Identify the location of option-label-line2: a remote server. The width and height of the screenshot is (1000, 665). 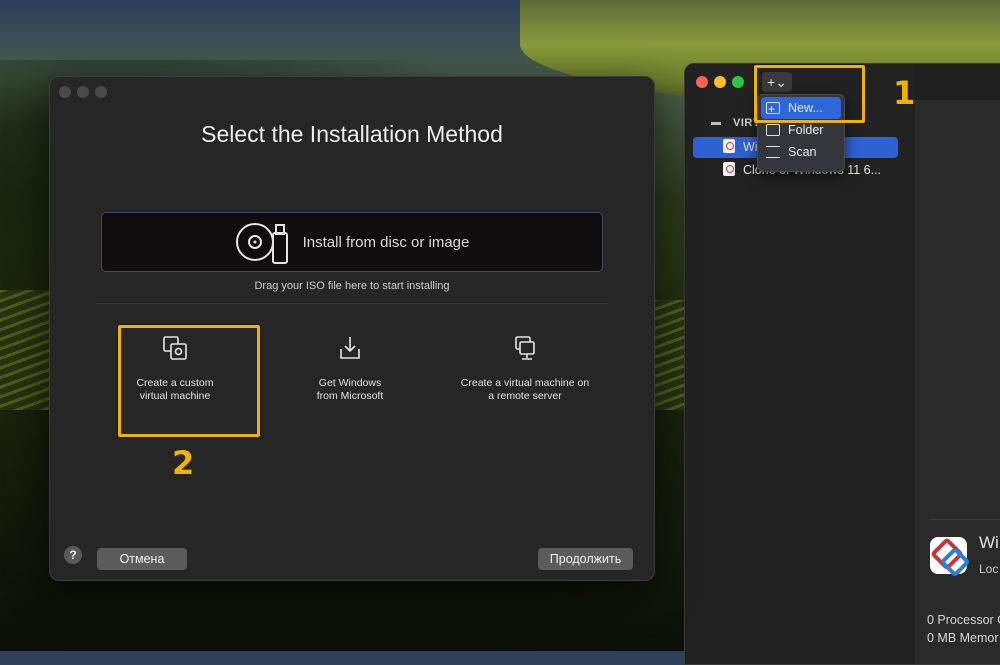
(525, 396).